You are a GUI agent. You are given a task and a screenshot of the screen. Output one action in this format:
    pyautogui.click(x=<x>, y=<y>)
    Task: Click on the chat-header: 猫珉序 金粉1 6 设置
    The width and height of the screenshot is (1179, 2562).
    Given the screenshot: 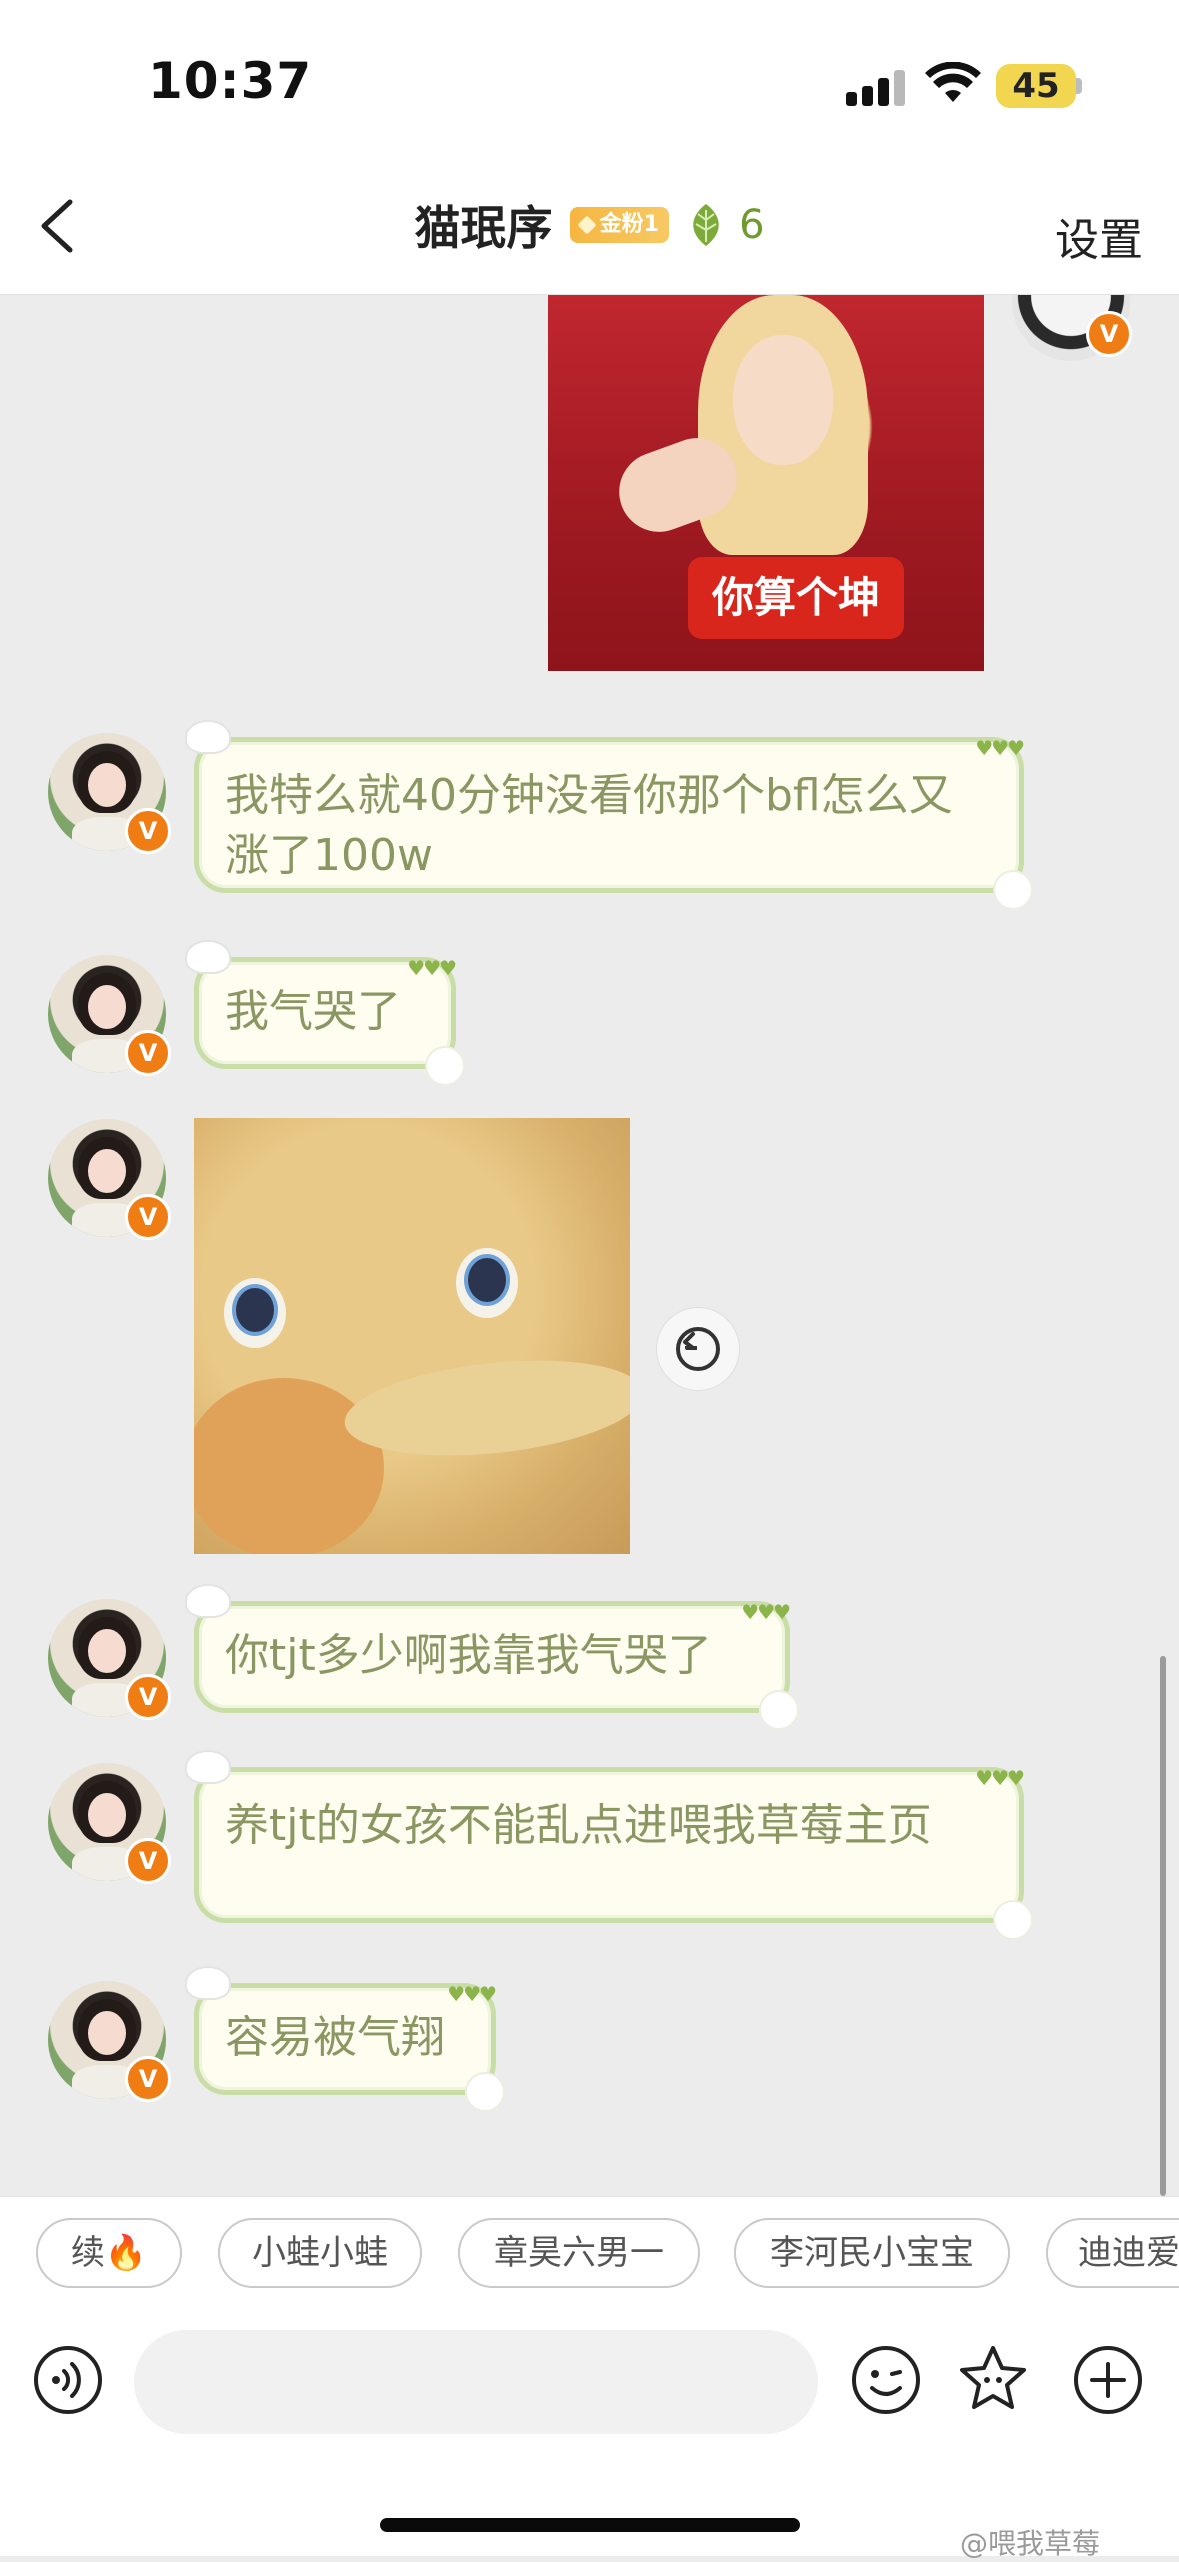 What is the action you would take?
    pyautogui.click(x=589, y=227)
    